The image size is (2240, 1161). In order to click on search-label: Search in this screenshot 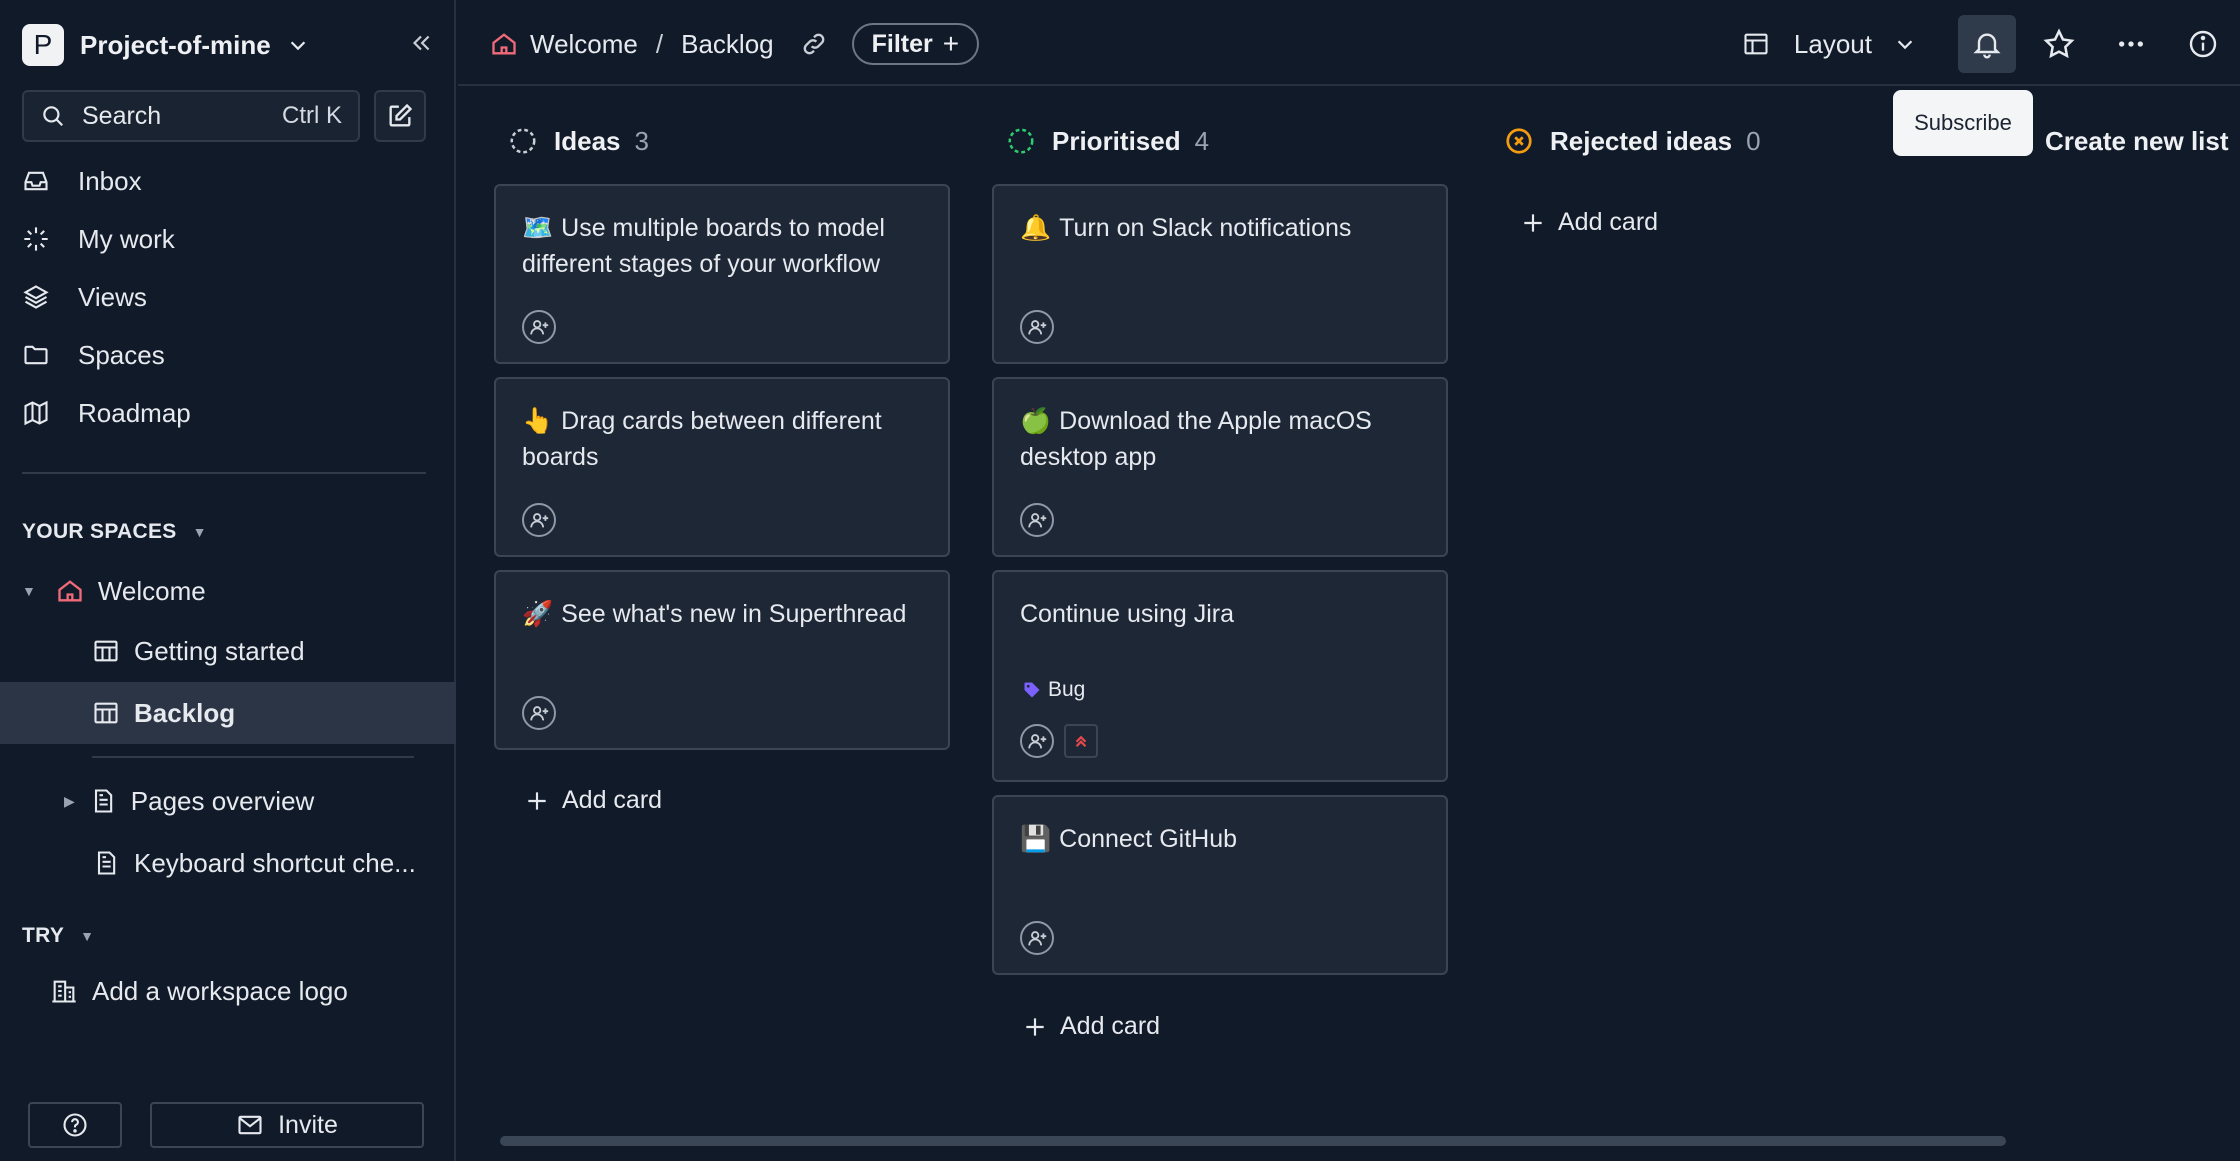, I will do `click(122, 115)`.